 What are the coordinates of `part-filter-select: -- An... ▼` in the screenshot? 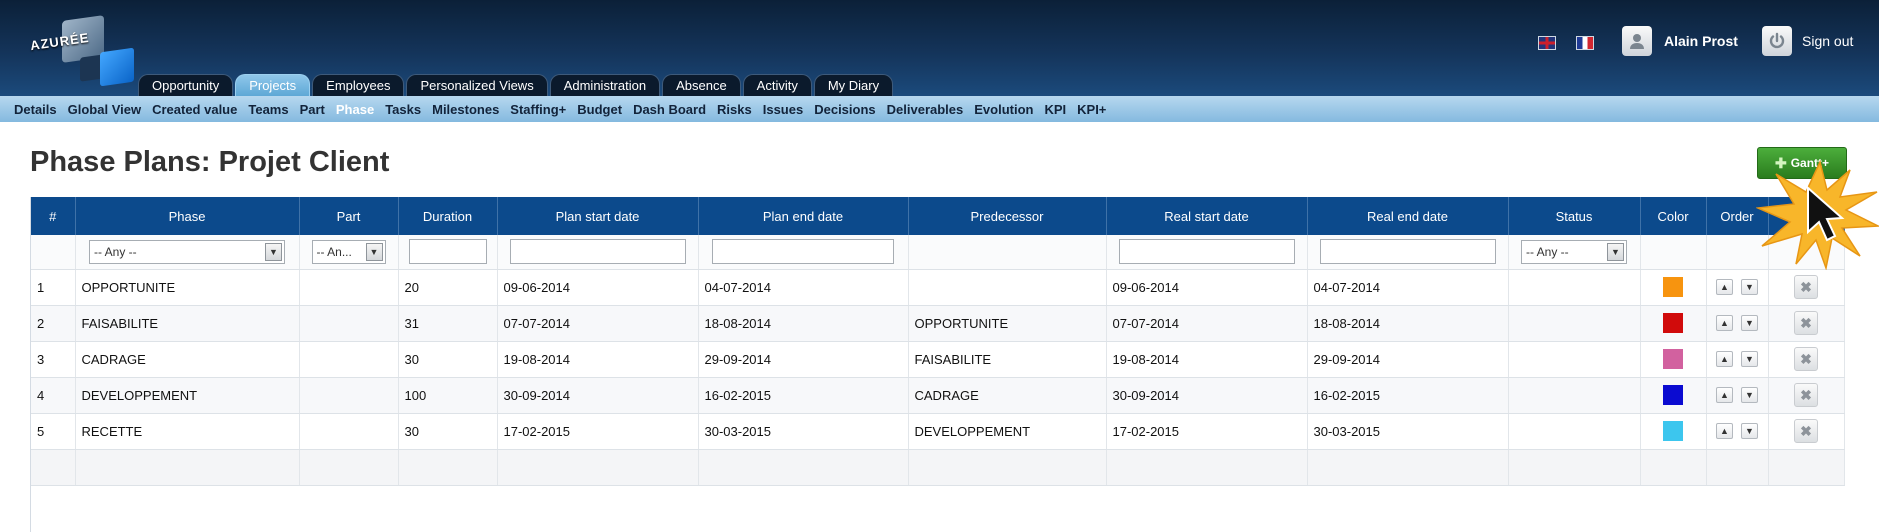 It's located at (348, 251).